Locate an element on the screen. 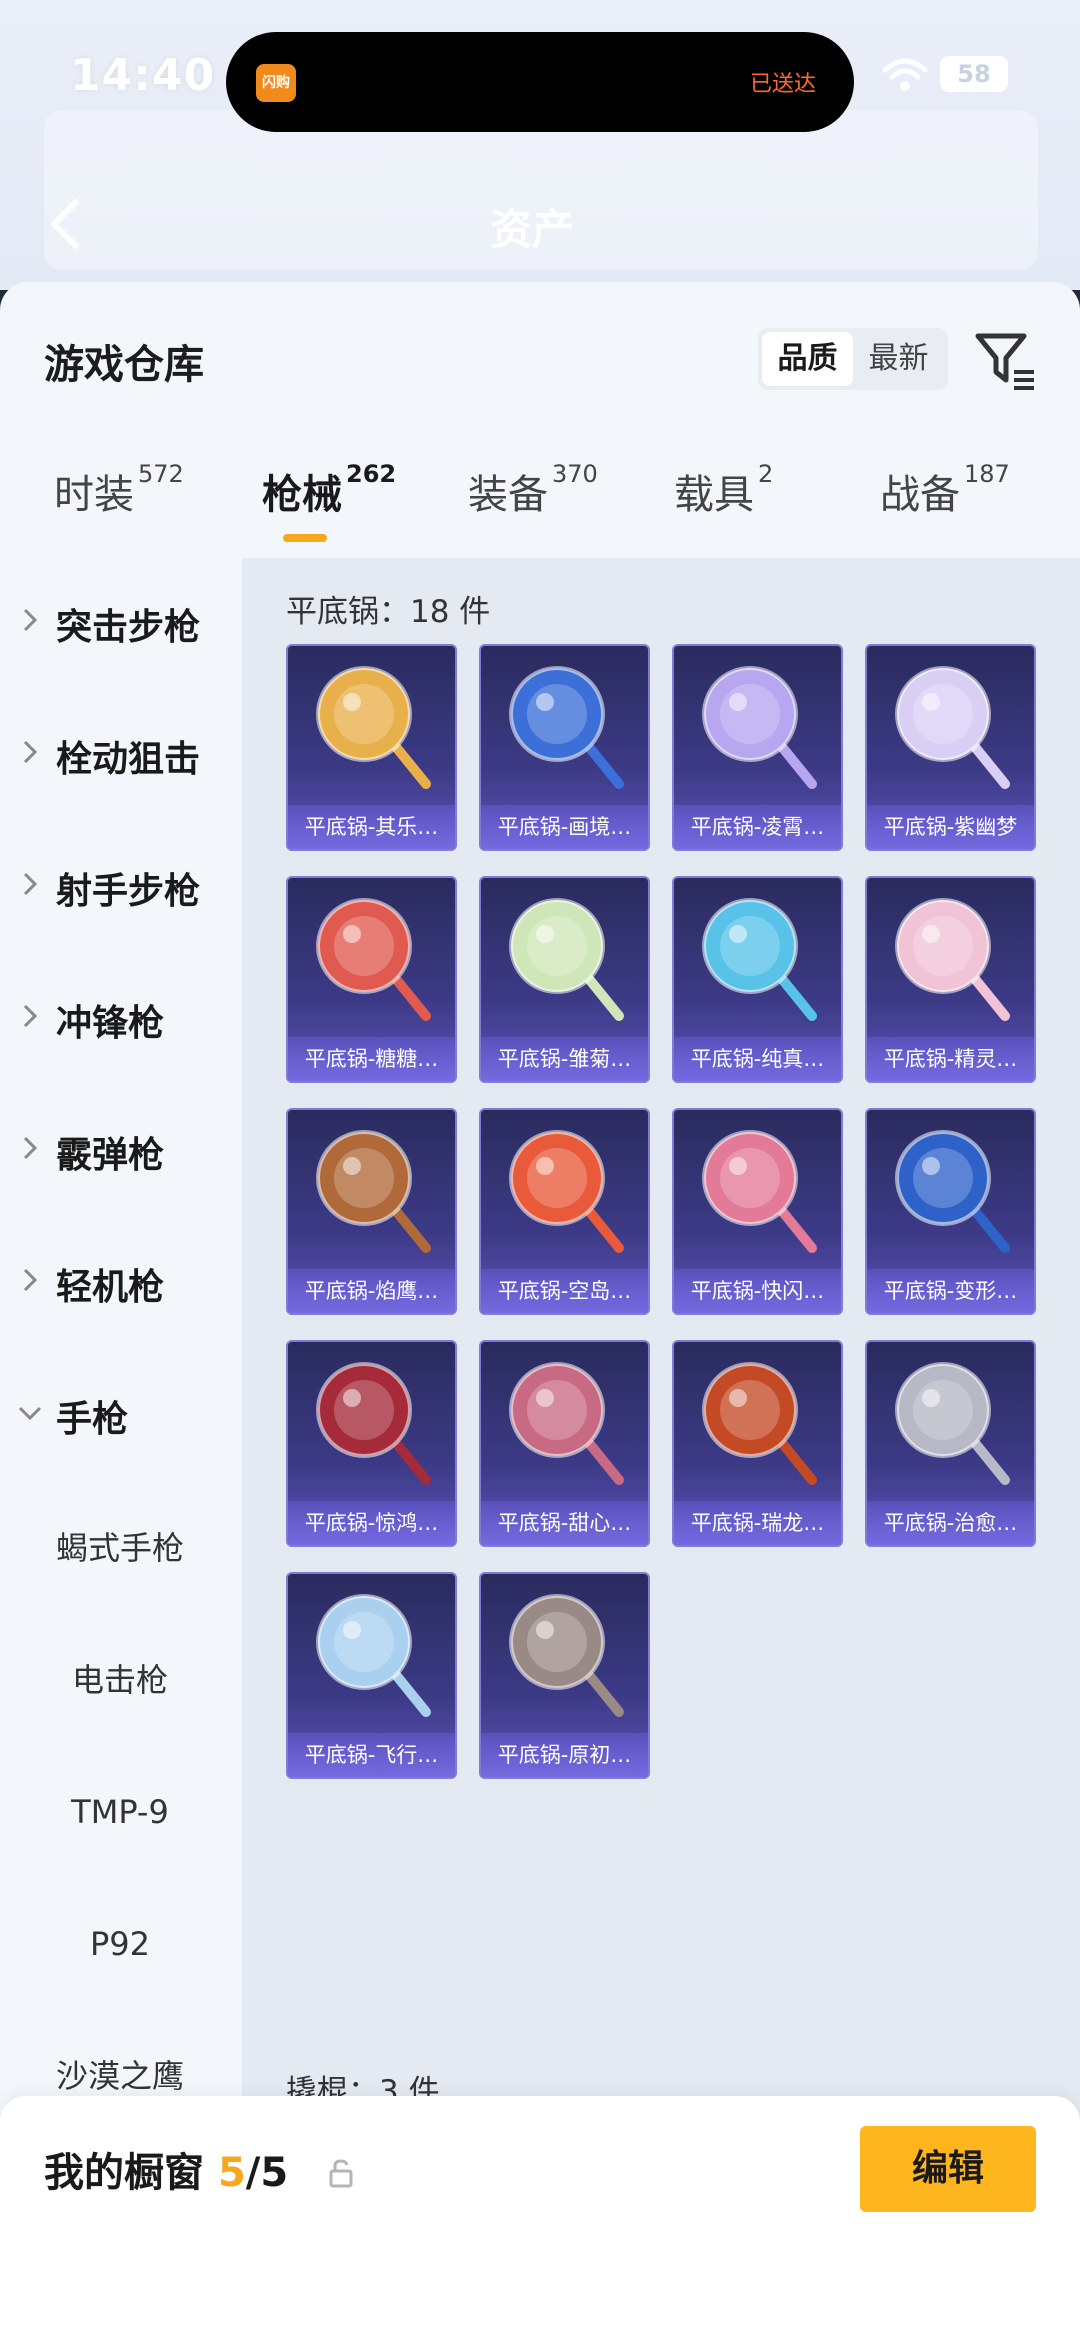 The width and height of the screenshot is (1080, 2341). showcase-title: 我的橱窗 5/5 is located at coordinates (166, 2169).